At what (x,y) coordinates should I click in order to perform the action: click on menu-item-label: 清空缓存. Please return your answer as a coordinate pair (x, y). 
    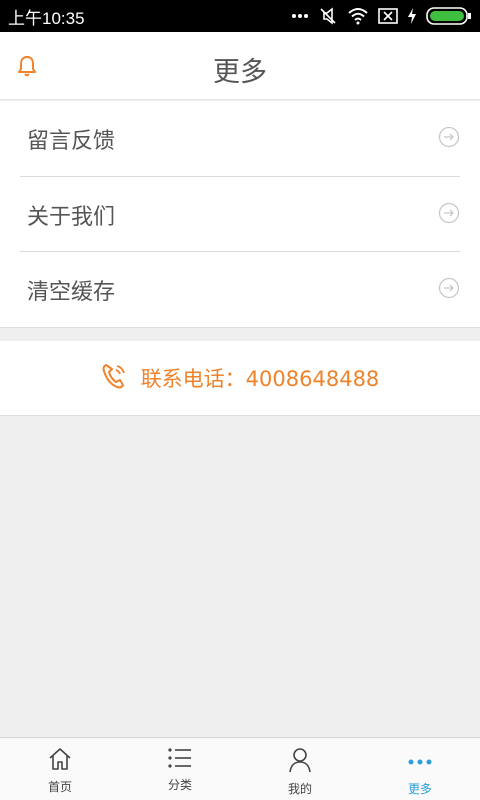
    Looking at the image, I should click on (71, 292).